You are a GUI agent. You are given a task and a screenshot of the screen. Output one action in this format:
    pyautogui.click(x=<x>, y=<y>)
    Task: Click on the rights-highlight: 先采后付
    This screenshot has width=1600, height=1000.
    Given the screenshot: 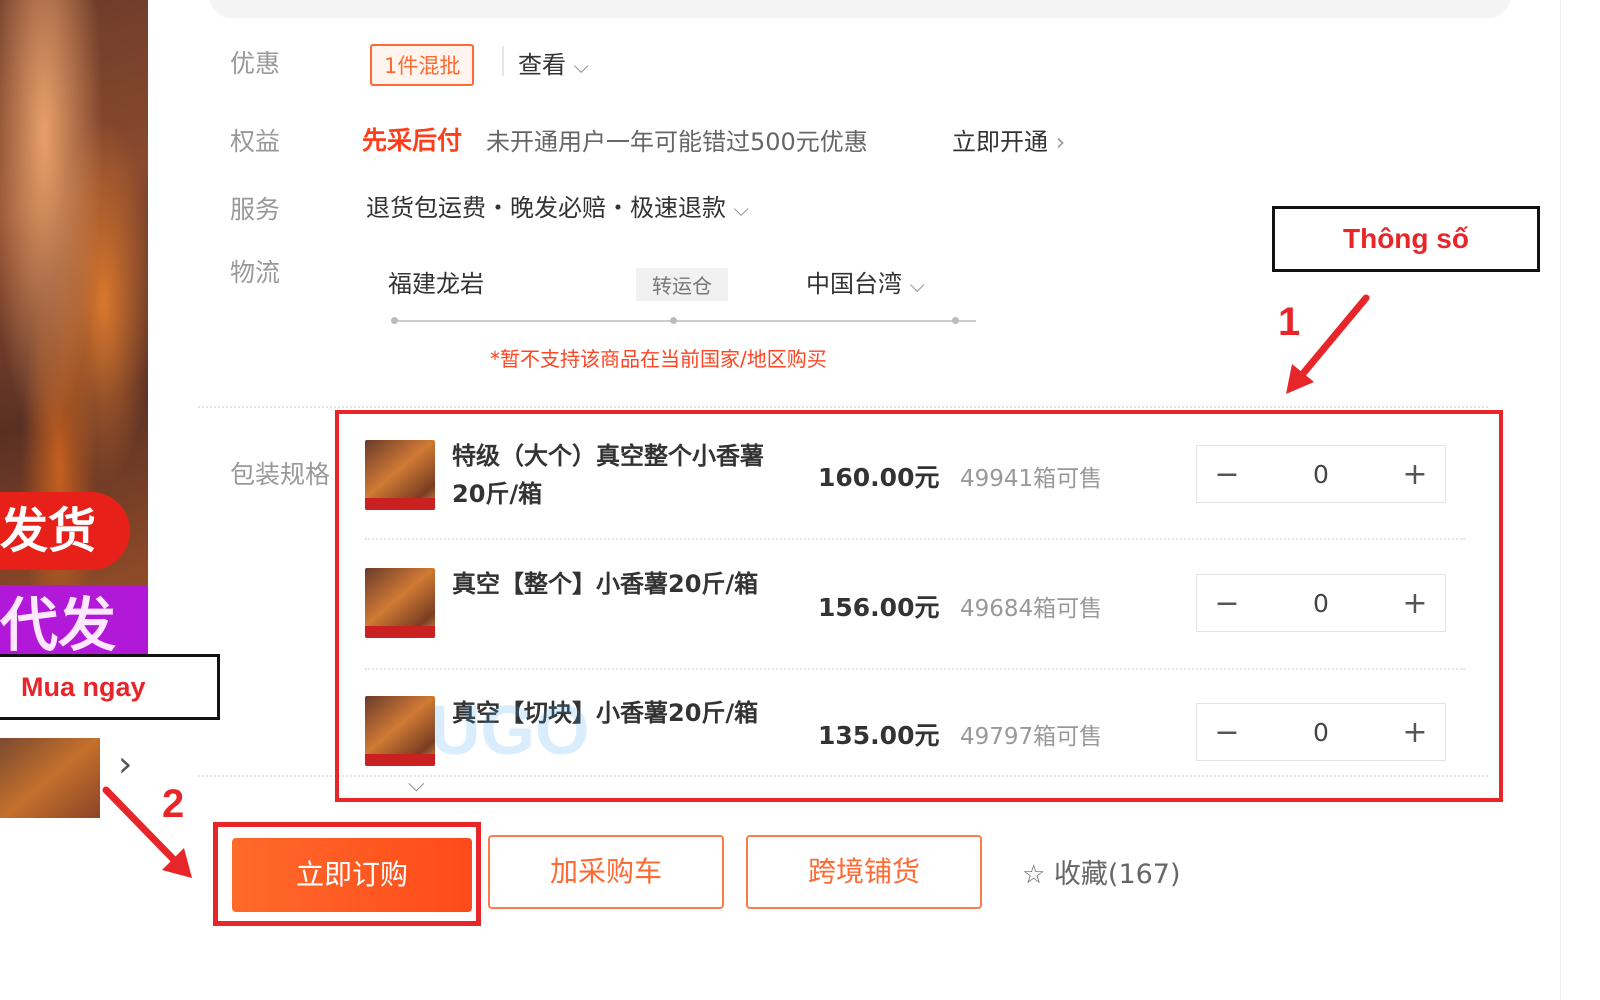 What is the action you would take?
    pyautogui.click(x=412, y=140)
    